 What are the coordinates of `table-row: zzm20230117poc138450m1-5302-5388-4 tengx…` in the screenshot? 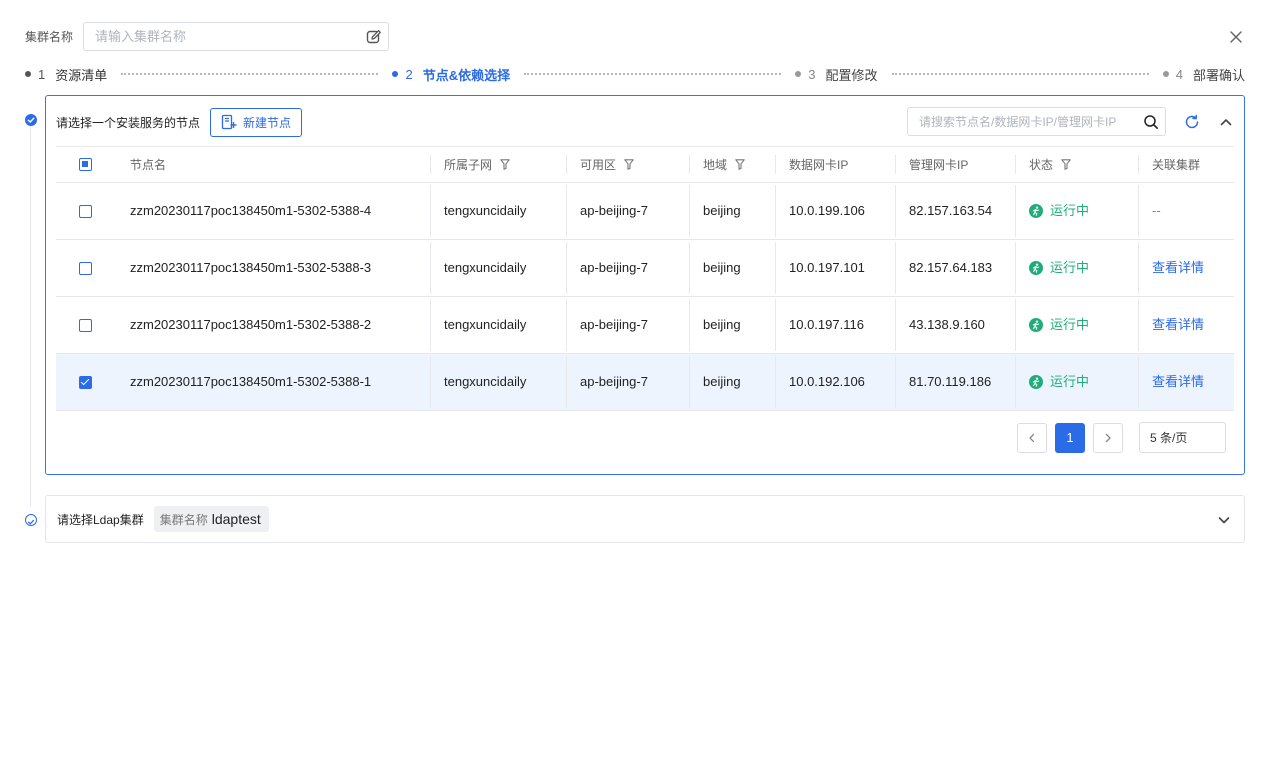 It's located at (645, 211).